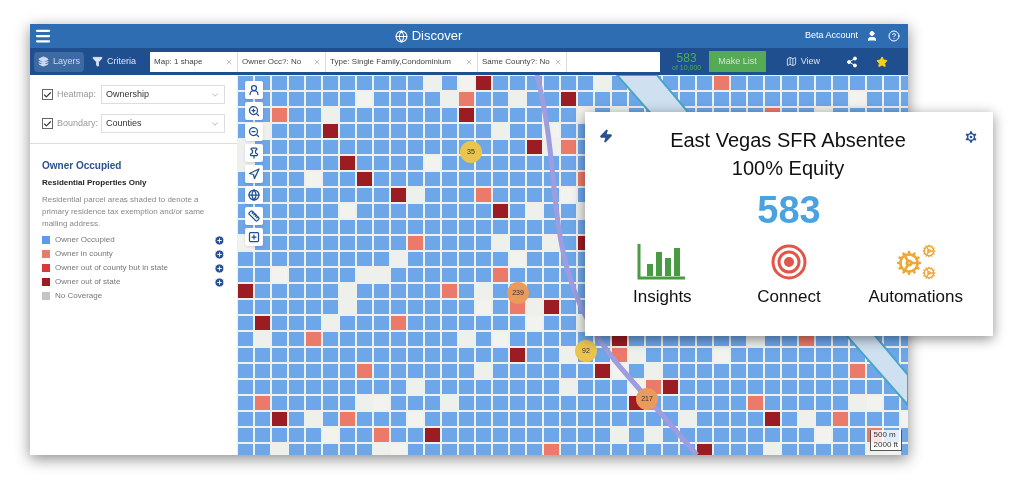 This screenshot has width=1024, height=502. What do you see at coordinates (79, 296) in the screenshot?
I see `legend-label: No Coverage` at bounding box center [79, 296].